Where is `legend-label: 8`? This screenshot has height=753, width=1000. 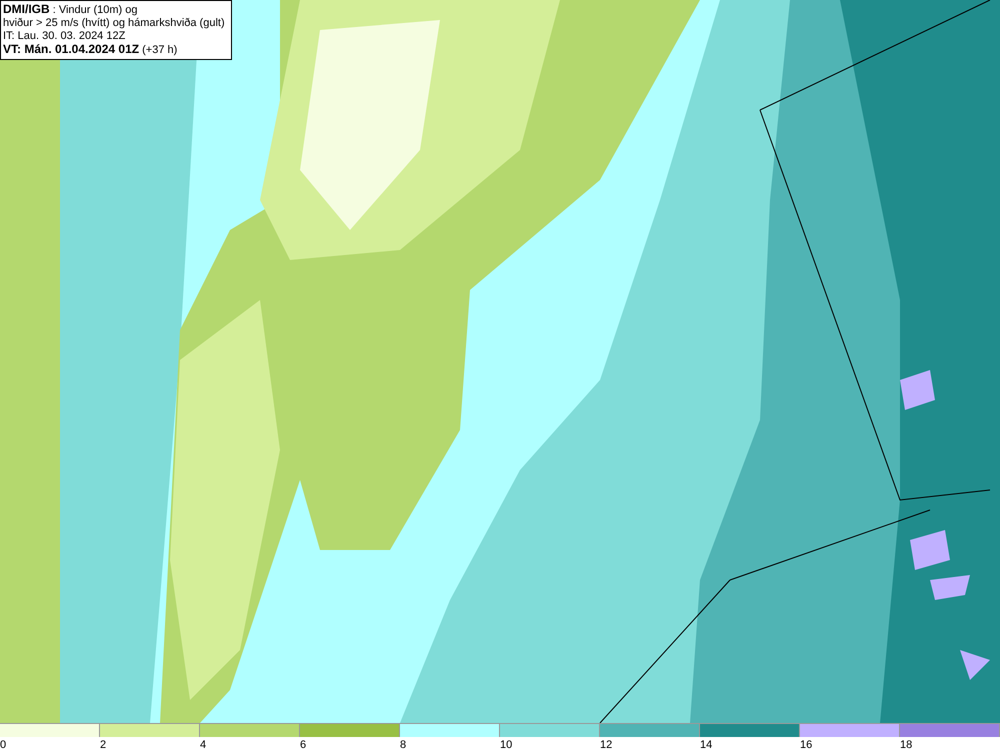
legend-label: 8 is located at coordinates (403, 745).